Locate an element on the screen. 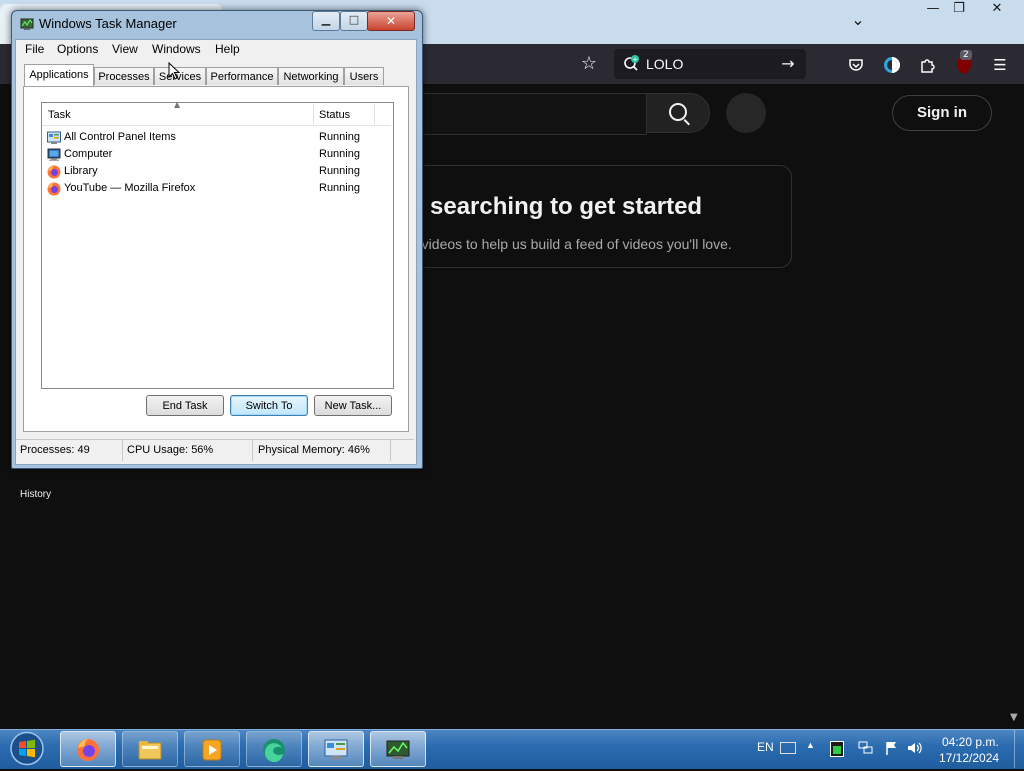 Image resolution: width=1024 pixels, height=771 pixels. youtube-search-button is located at coordinates (678, 113).